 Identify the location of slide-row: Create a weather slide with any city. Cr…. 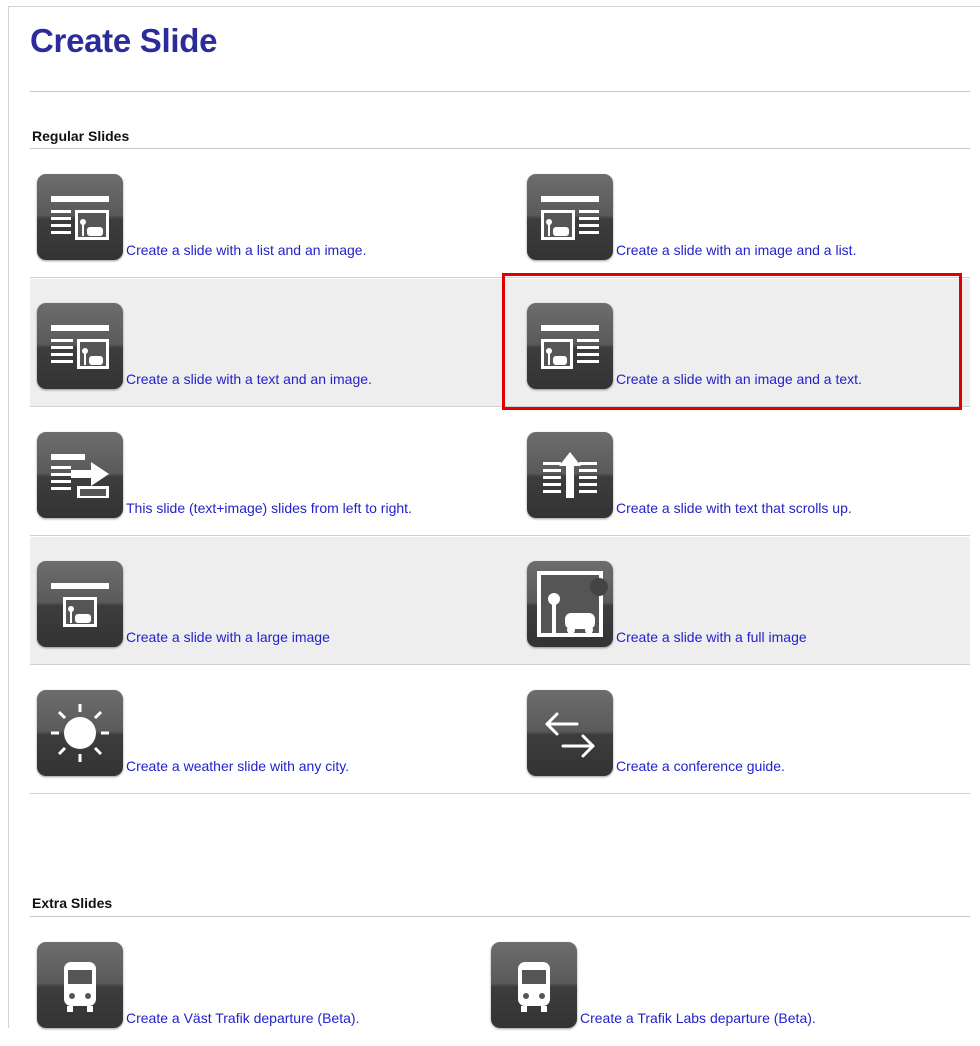
(500, 730).